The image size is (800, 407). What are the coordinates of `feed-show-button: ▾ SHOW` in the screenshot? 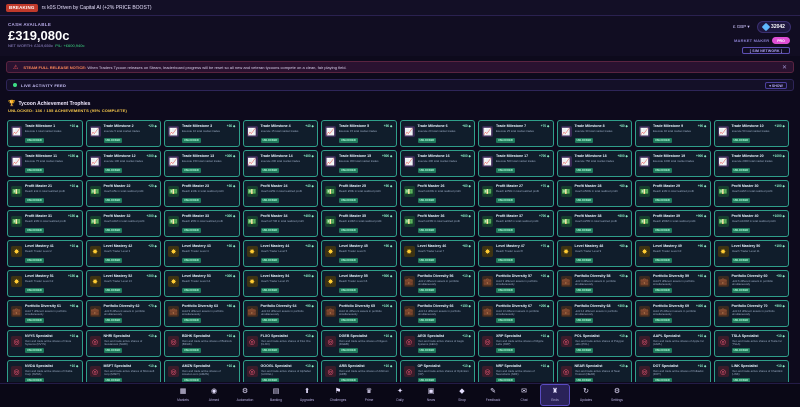 It's located at (776, 85).